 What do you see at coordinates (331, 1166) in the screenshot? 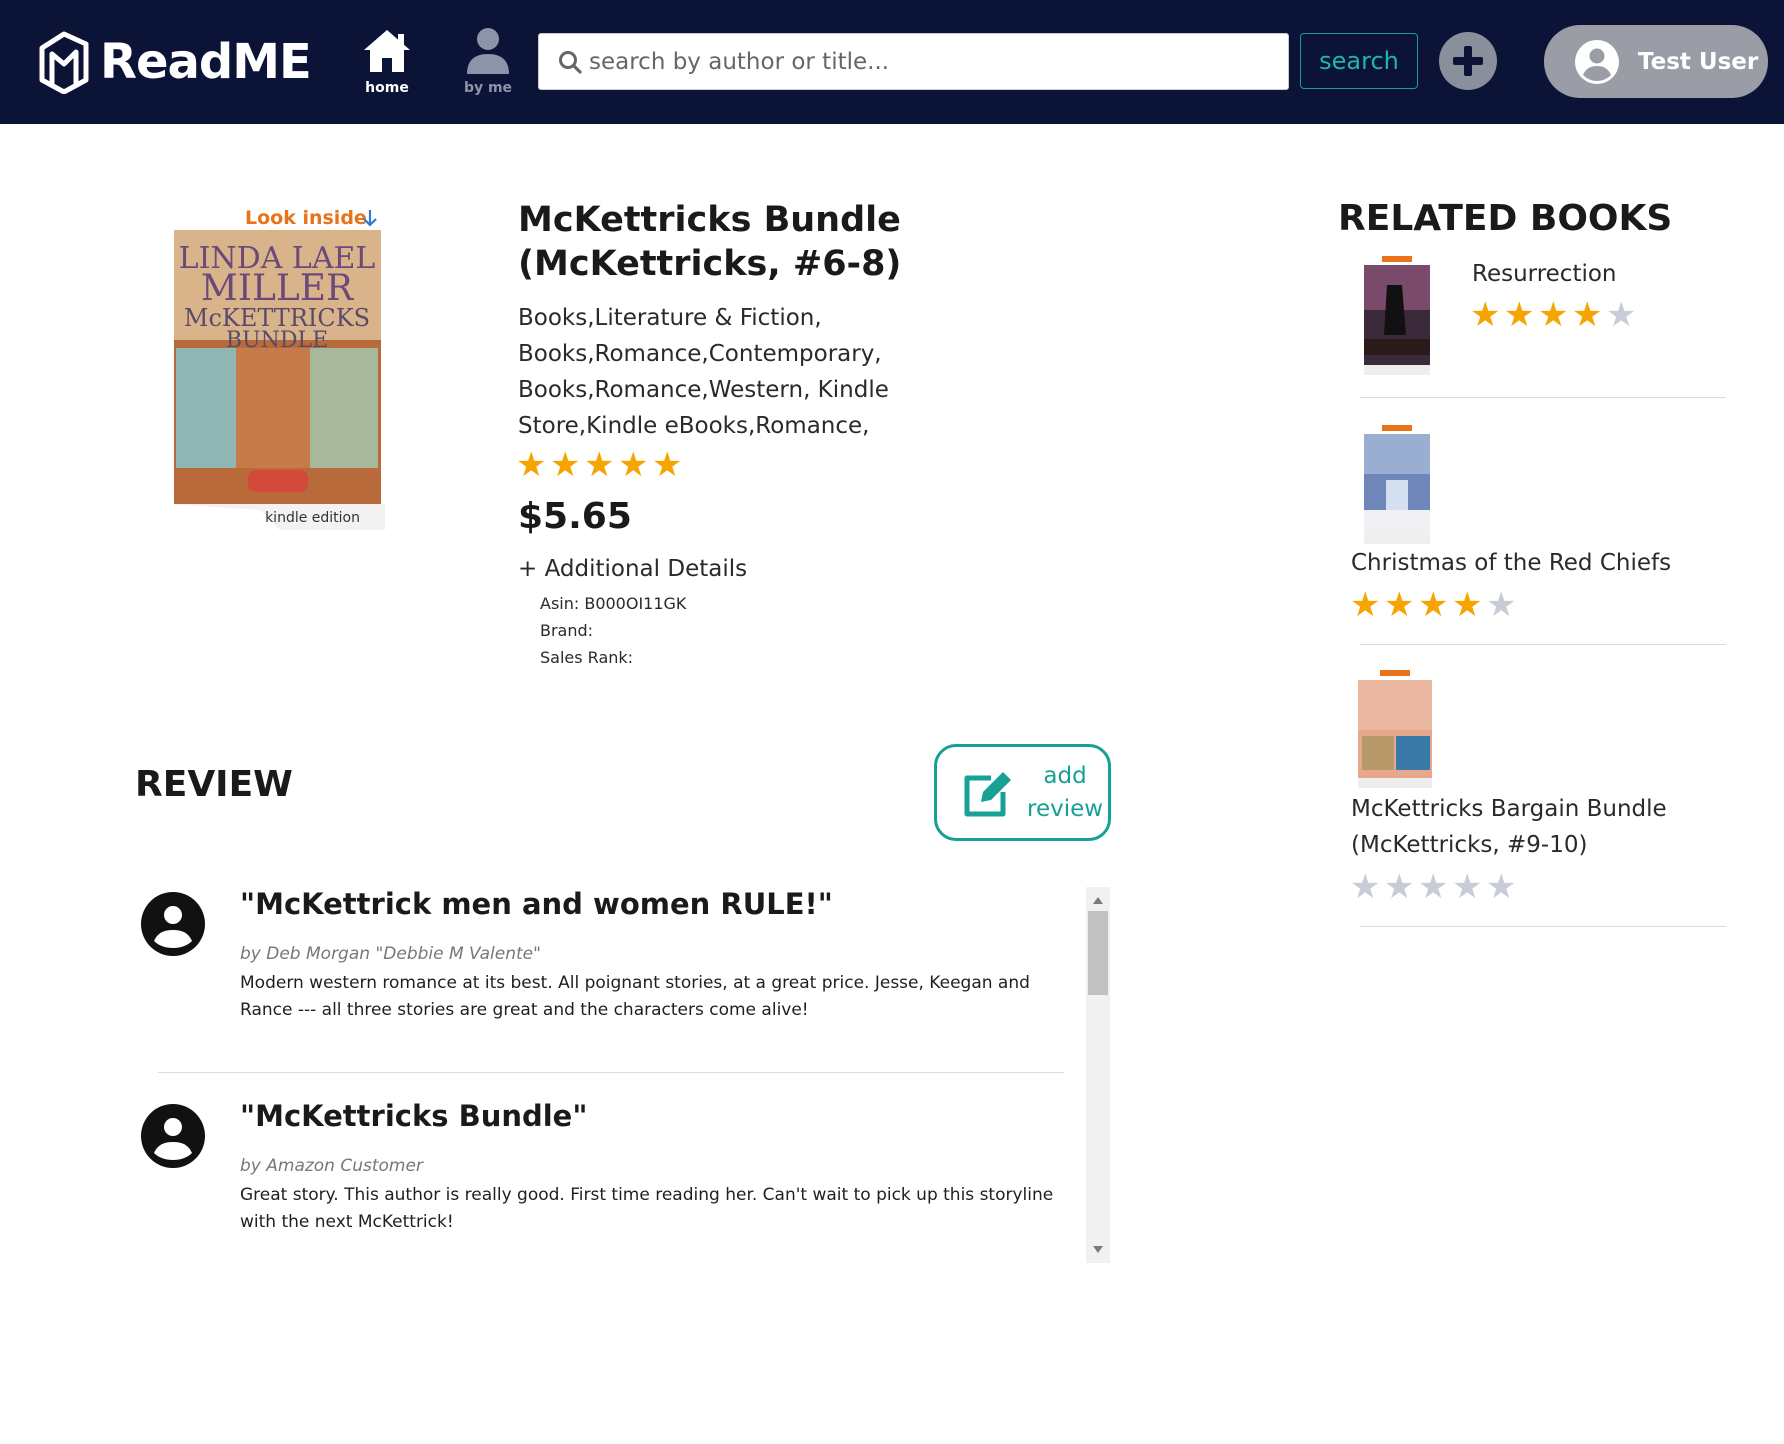
I see `review-author: by Amazon Customer` at bounding box center [331, 1166].